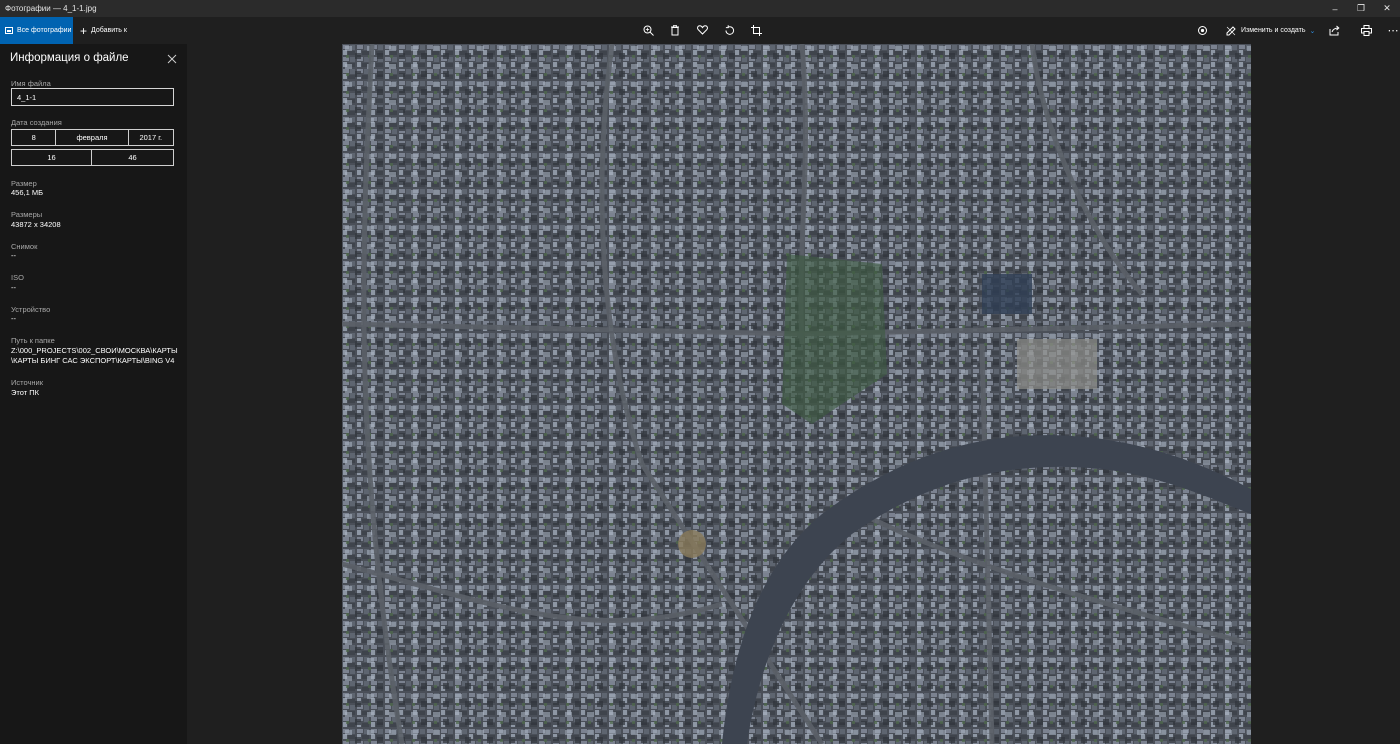 This screenshot has height=744, width=1400. Describe the element at coordinates (1202, 30) in the screenshot. I see `slideshow-icon` at that location.